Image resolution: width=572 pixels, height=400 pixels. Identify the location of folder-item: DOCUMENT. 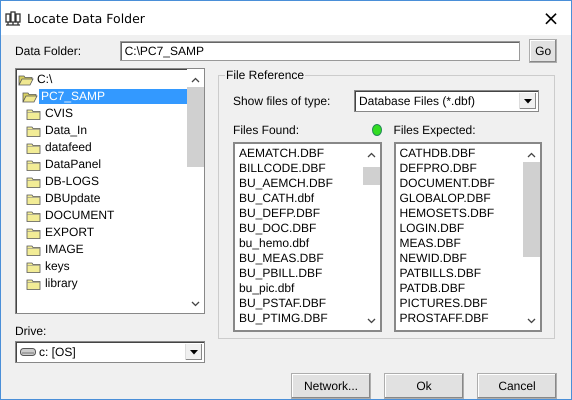
(79, 215).